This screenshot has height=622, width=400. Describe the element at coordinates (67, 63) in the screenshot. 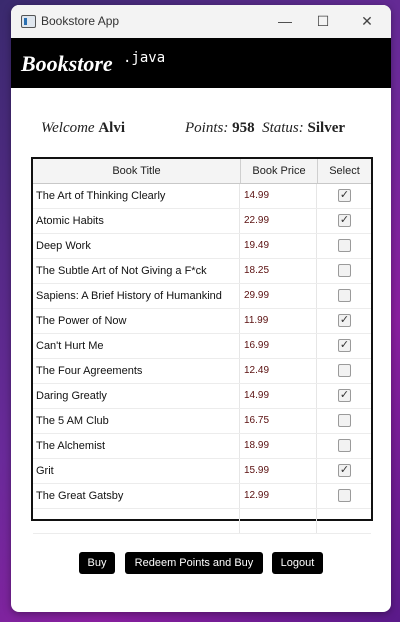

I see `brand-title: Bookstore` at that location.